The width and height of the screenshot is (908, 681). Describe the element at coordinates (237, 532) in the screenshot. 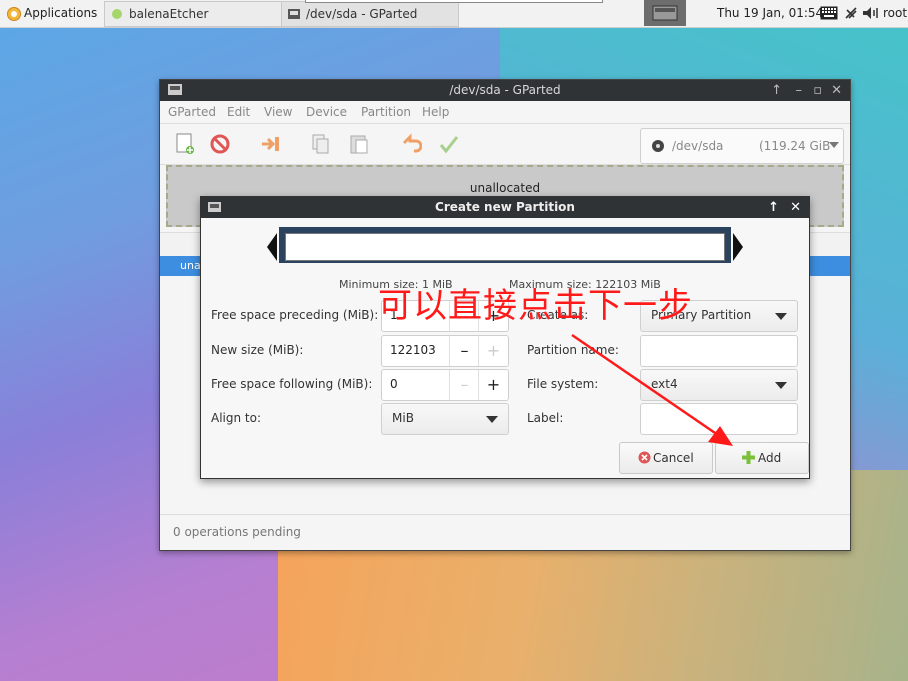

I see `status-text: 0 operations pending` at that location.